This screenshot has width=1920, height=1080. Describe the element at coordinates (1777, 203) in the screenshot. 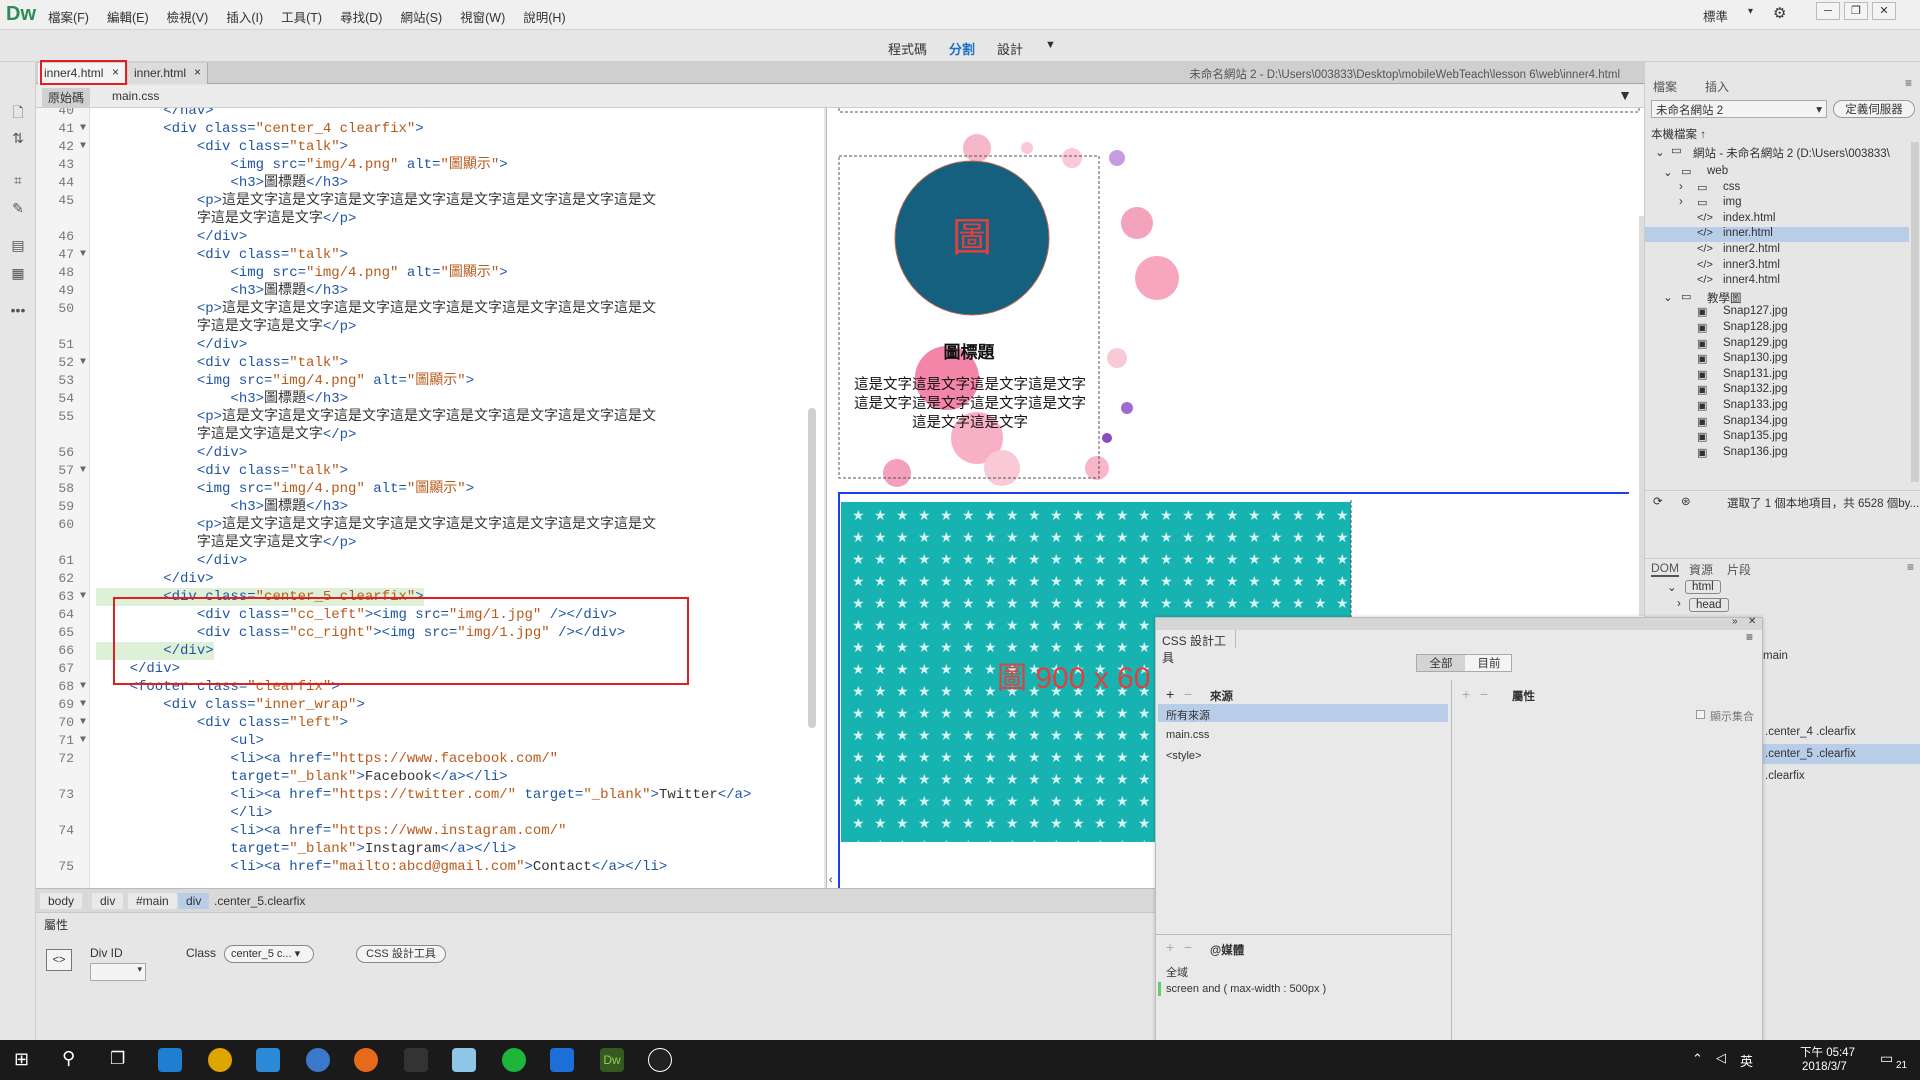

I see `file-tree-item: › ▭ img` at that location.